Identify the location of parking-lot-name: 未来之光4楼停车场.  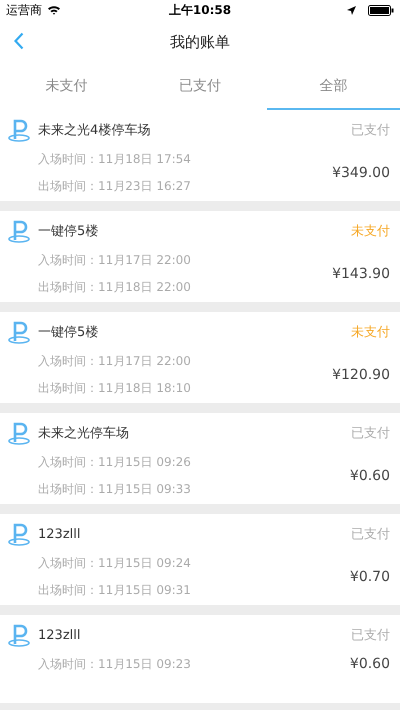
(95, 130).